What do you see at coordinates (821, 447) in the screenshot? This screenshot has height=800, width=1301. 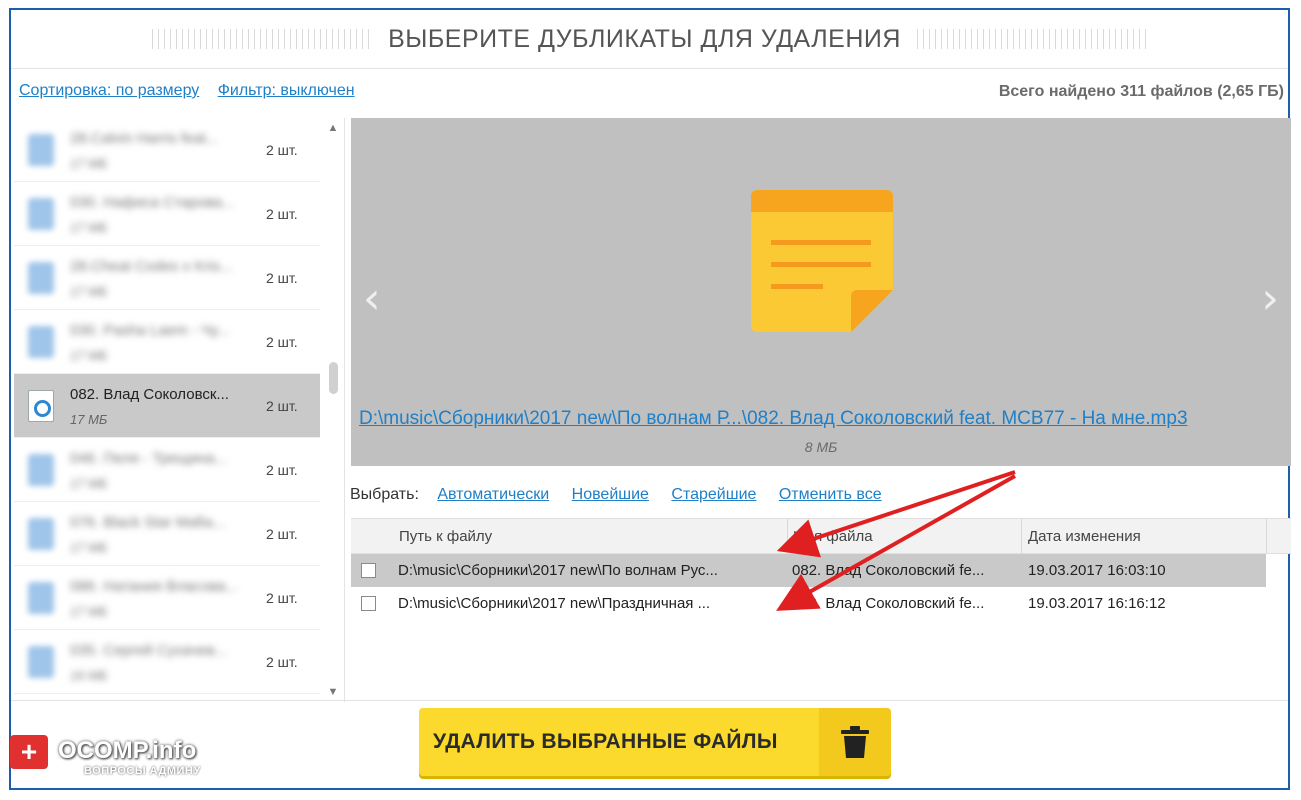 I see `preview-file-size: 8 МБ` at bounding box center [821, 447].